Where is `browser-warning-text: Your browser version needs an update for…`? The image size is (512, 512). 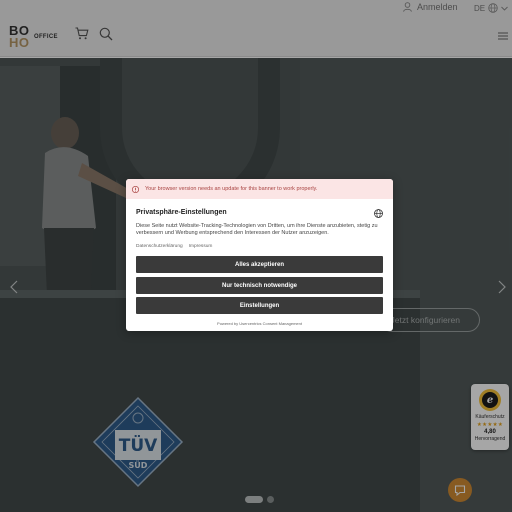 browser-warning-text: Your browser version needs an update for… is located at coordinates (231, 189).